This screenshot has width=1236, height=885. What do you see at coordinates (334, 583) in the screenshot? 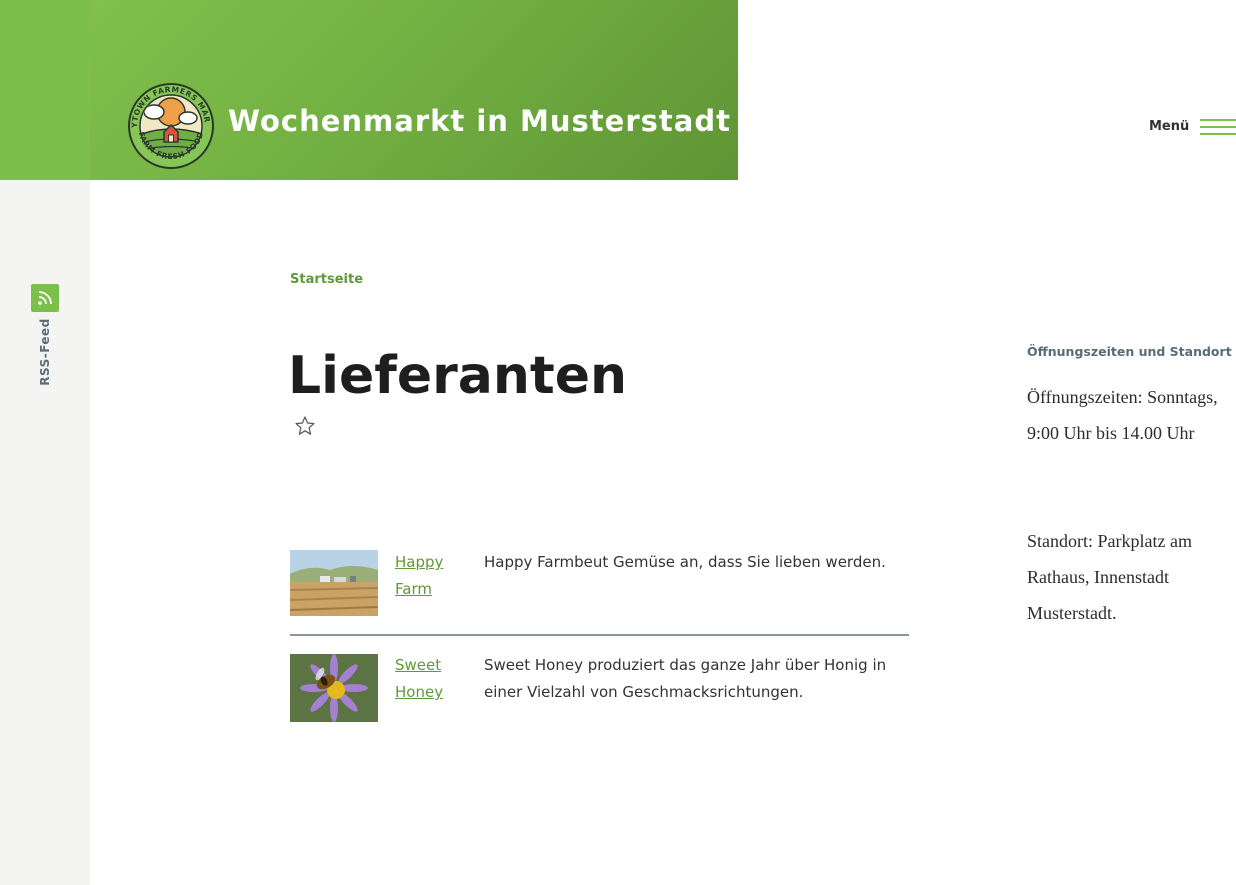
I see `supplier-image-happy-farm` at bounding box center [334, 583].